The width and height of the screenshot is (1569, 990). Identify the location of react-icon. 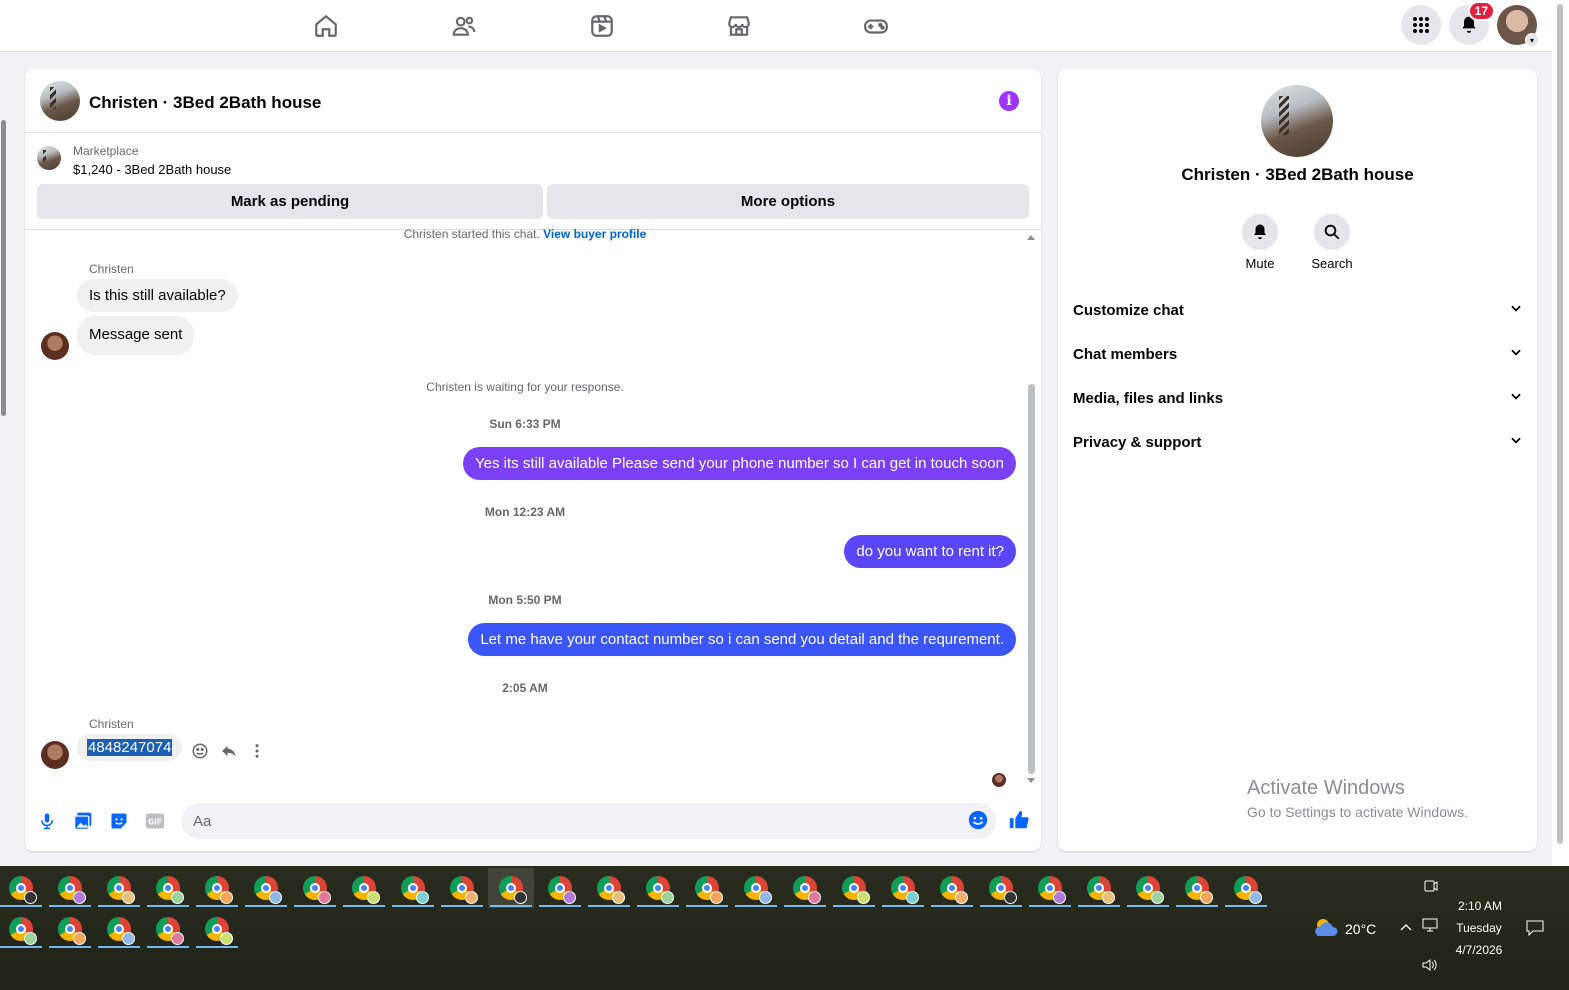
(200, 752).